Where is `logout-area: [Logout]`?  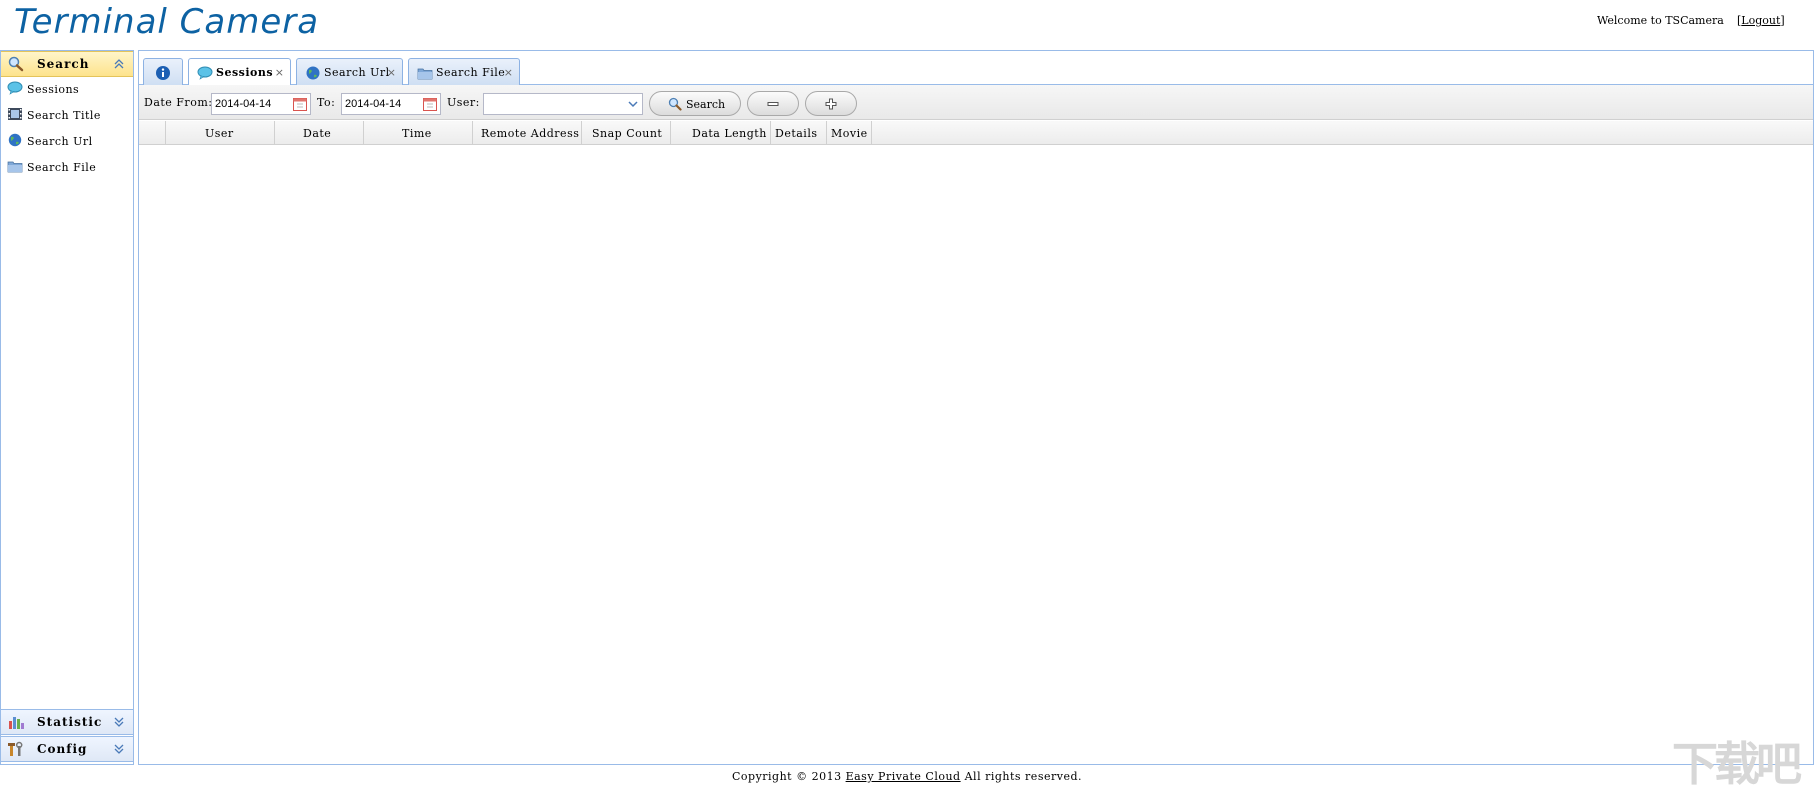
logout-area: [Logout] is located at coordinates (1761, 20).